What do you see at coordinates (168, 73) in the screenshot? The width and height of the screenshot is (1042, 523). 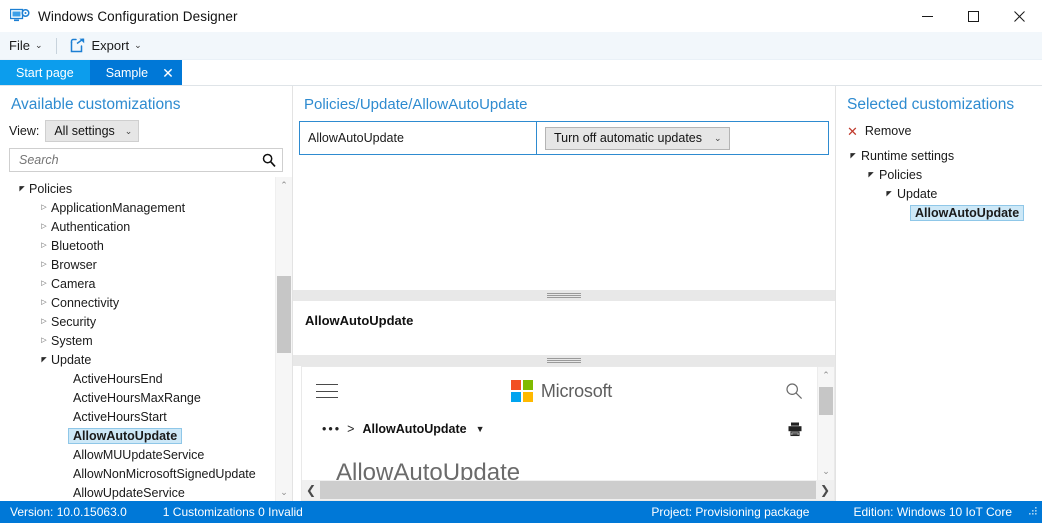 I see `close-icon: ✕` at bounding box center [168, 73].